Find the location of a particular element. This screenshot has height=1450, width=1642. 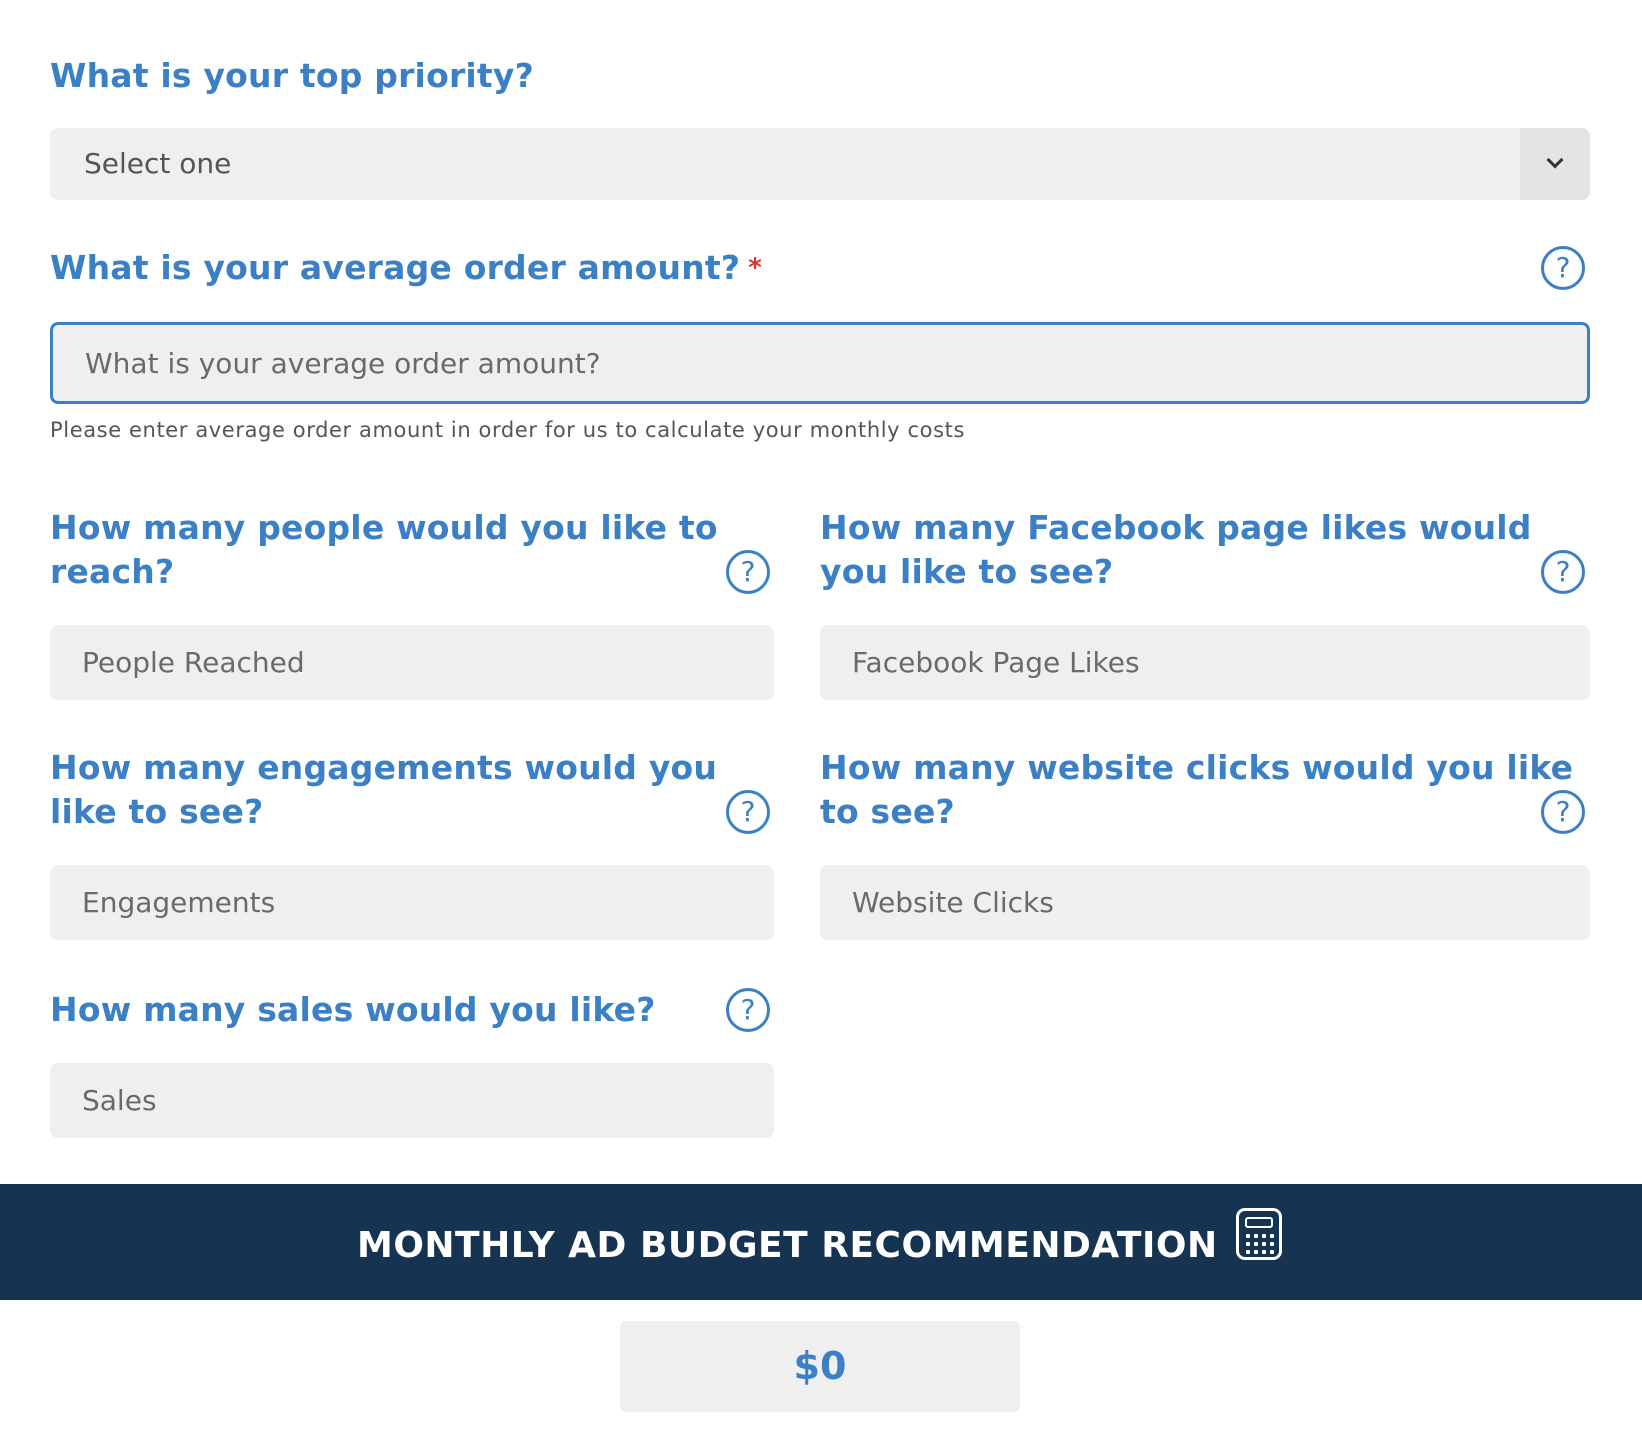

banner-title: MONTHLY AD BUDGET RECOMMENDATION is located at coordinates (787, 1245).